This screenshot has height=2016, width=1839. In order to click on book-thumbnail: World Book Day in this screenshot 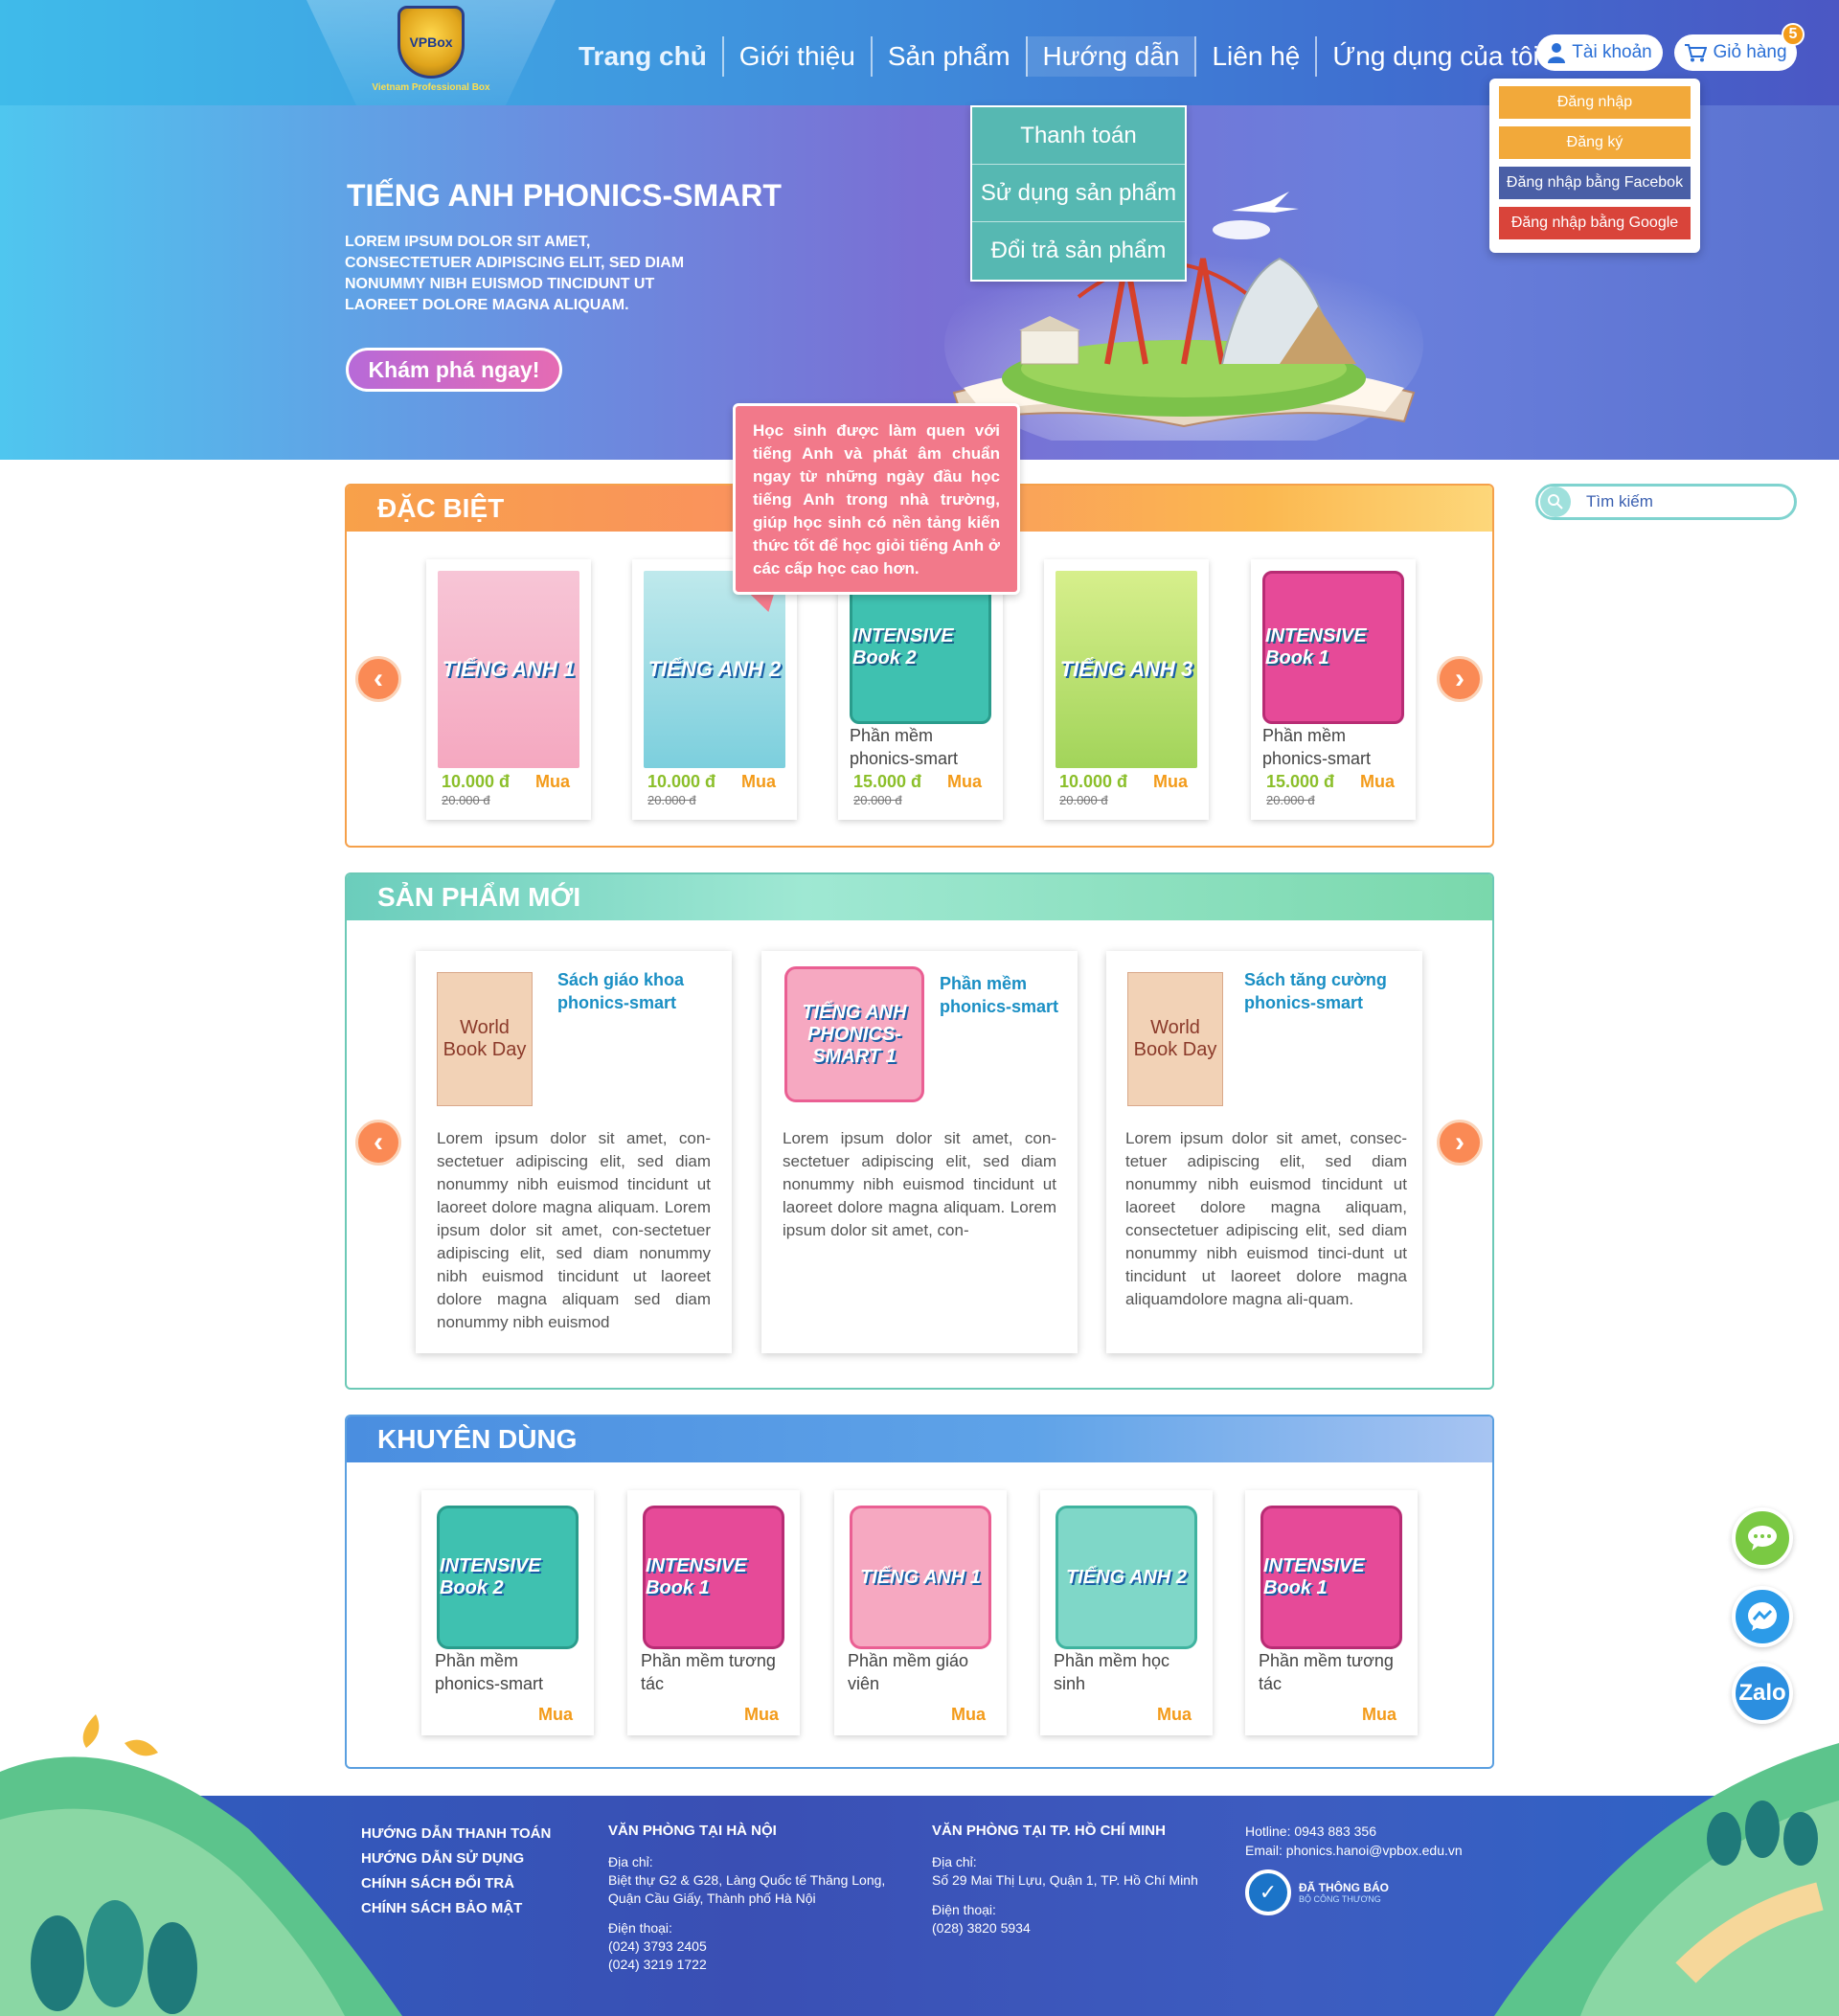, I will do `click(1175, 1039)`.